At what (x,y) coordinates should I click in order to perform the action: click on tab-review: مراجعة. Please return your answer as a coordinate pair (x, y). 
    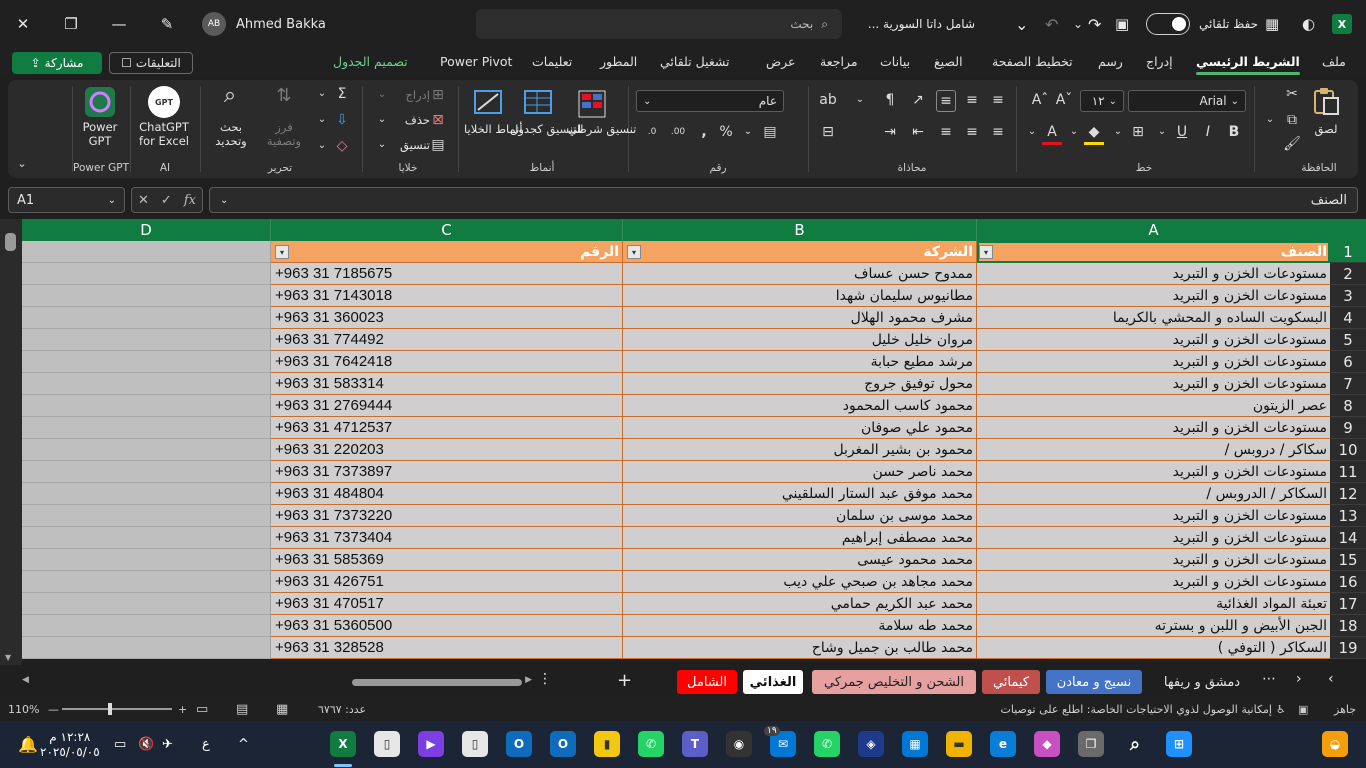
    Looking at the image, I should click on (839, 61).